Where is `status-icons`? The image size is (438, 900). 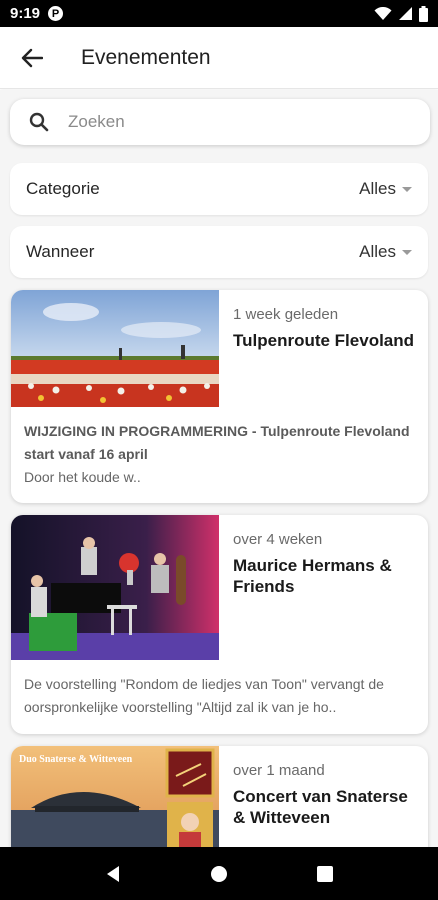 status-icons is located at coordinates (401, 13).